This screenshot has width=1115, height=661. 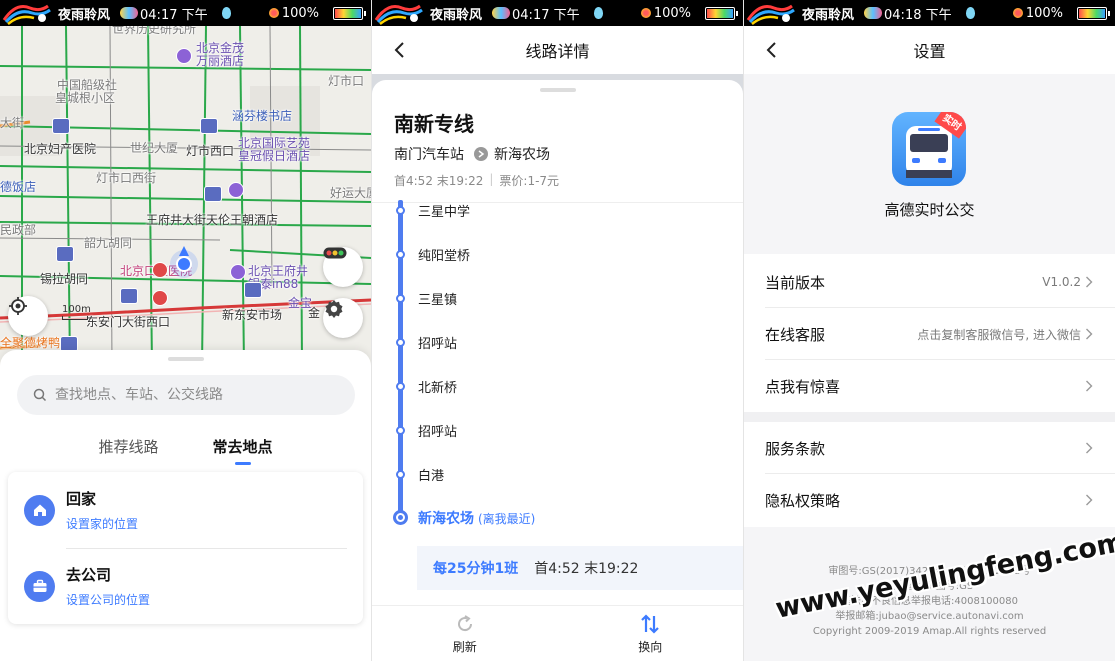 I want to click on stop-item: 三星镇, so click(x=557, y=299).